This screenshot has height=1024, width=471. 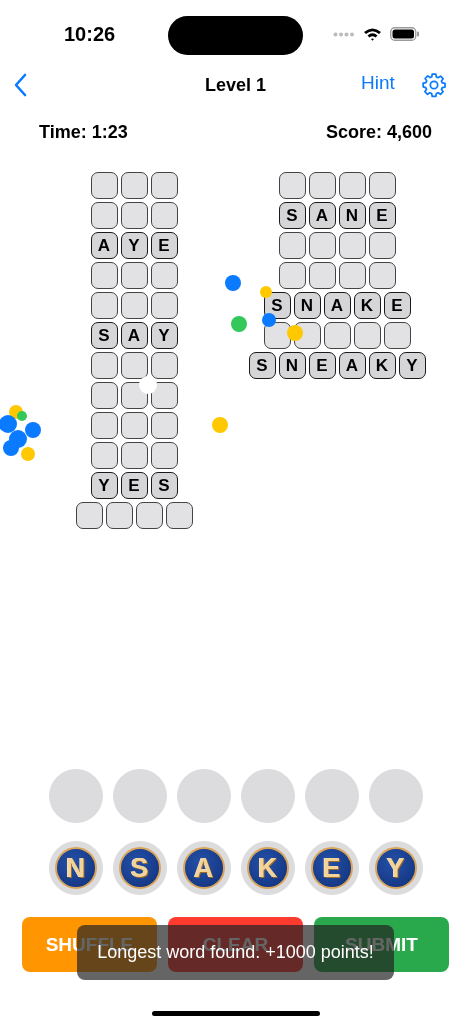 I want to click on battery-icon, so click(x=405, y=34).